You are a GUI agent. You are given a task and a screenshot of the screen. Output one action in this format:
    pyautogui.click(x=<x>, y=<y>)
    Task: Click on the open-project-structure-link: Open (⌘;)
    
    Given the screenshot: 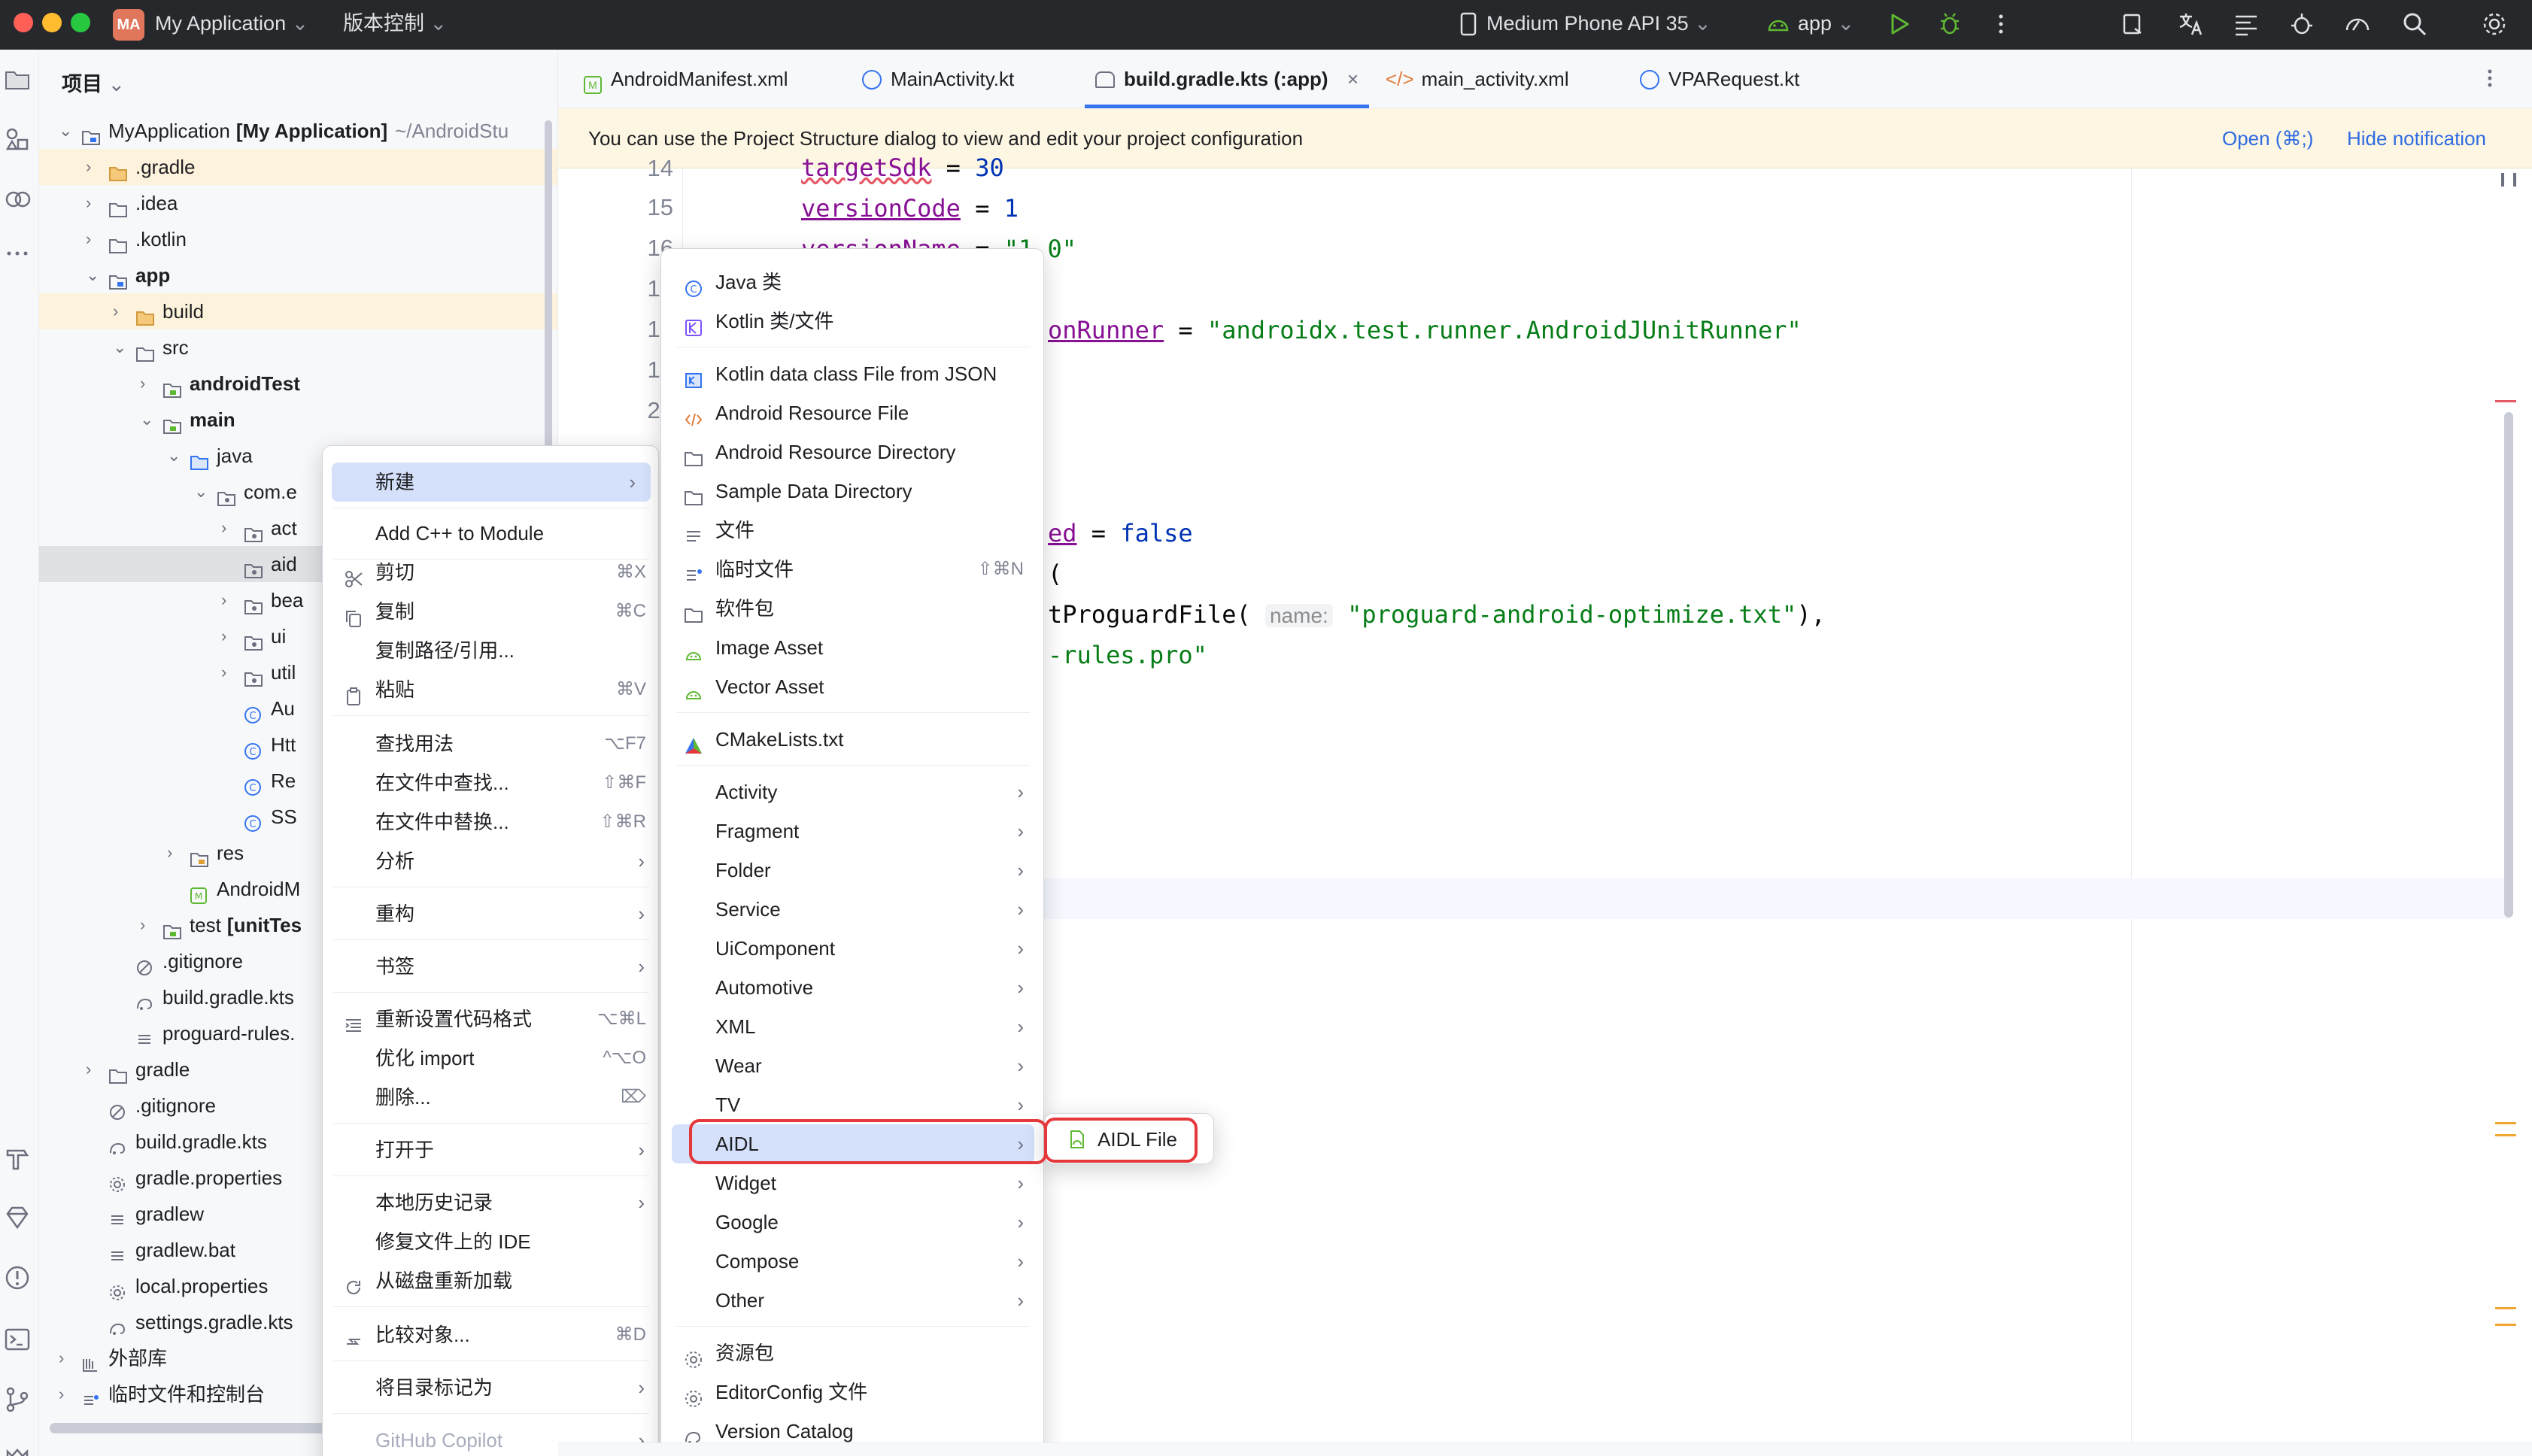 What is the action you would take?
    pyautogui.click(x=2267, y=138)
    